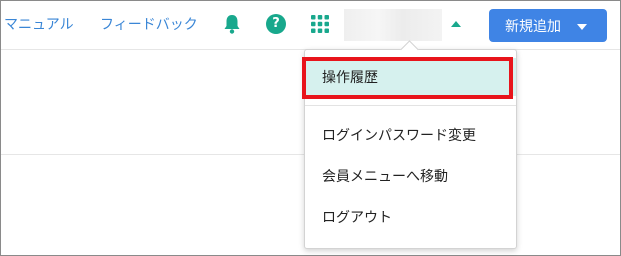  I want to click on apps-grid-icon, so click(320, 24).